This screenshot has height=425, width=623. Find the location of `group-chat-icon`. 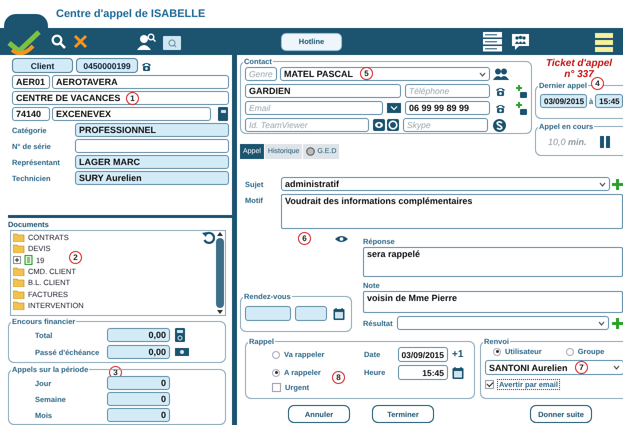

group-chat-icon is located at coordinates (520, 41).